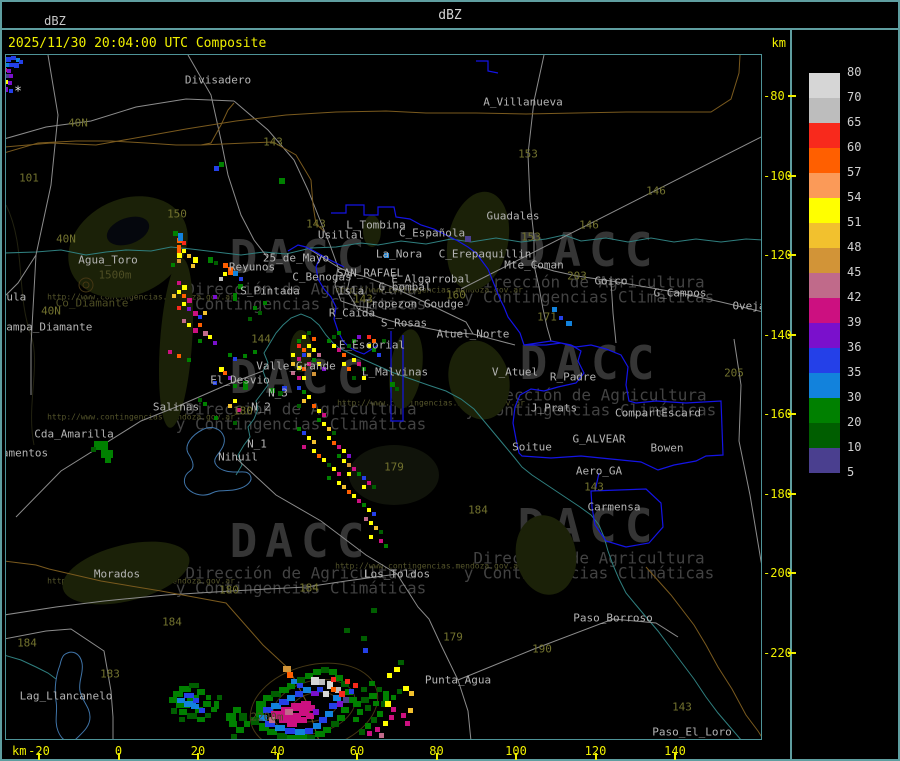 This screenshot has height=761, width=900. What do you see at coordinates (854, 297) in the screenshot?
I see `legend-block-label: 42` at bounding box center [854, 297].